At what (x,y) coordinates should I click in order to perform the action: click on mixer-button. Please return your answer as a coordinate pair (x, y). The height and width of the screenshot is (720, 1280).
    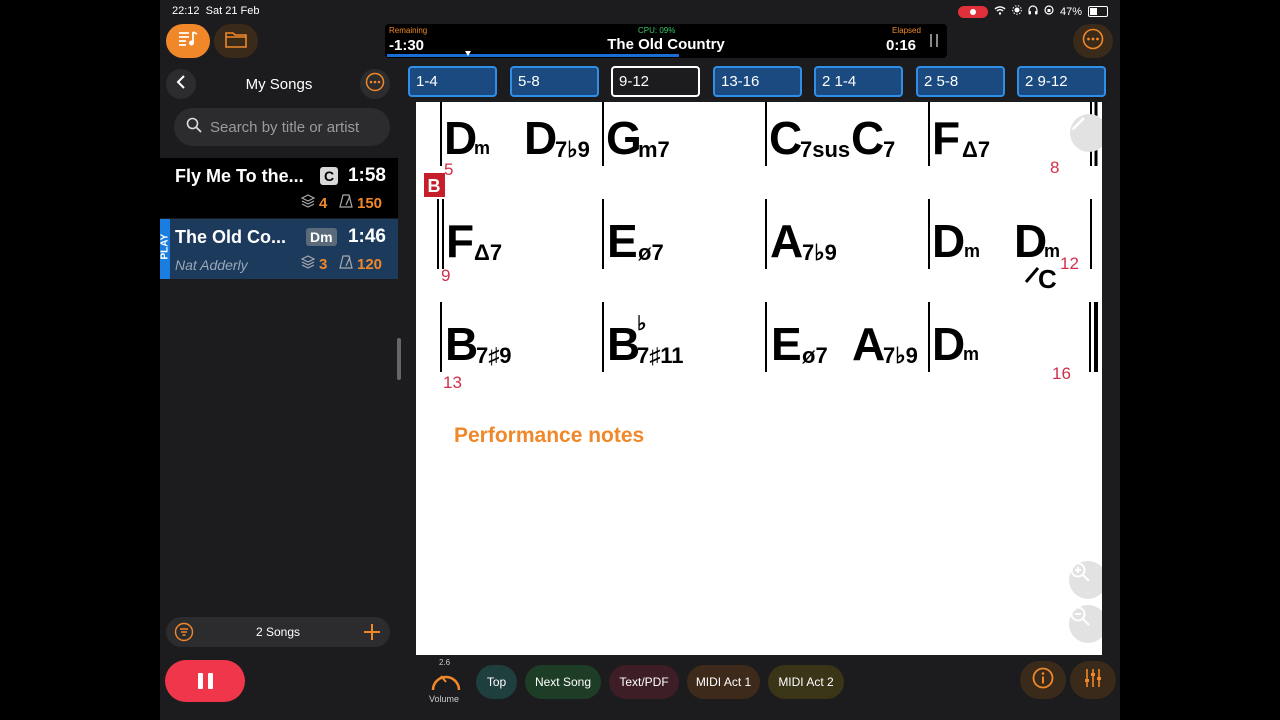
    Looking at the image, I should click on (1093, 680).